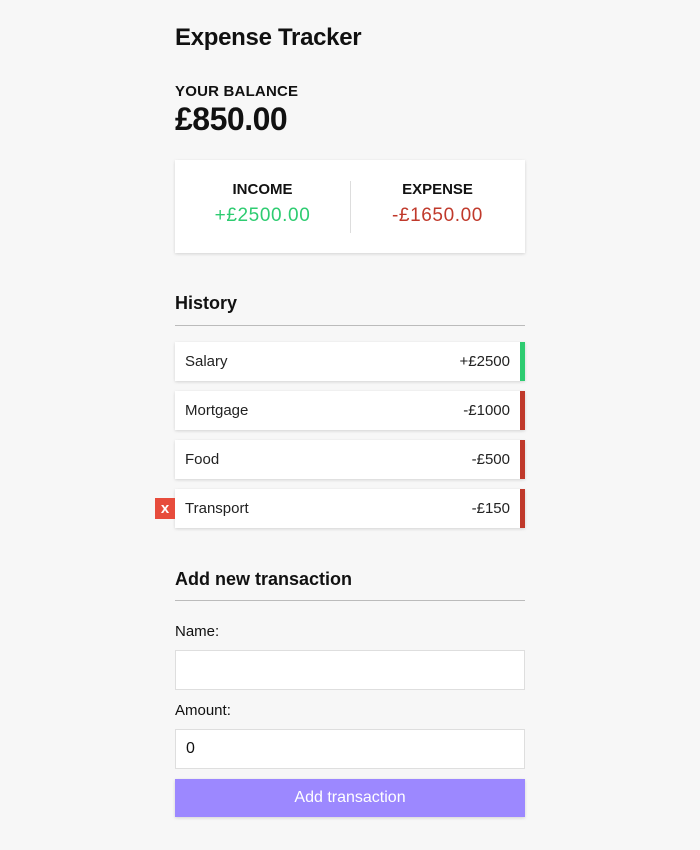 The image size is (700, 850). Describe the element at coordinates (437, 189) in the screenshot. I see `expense-label: EXPENSE` at that location.